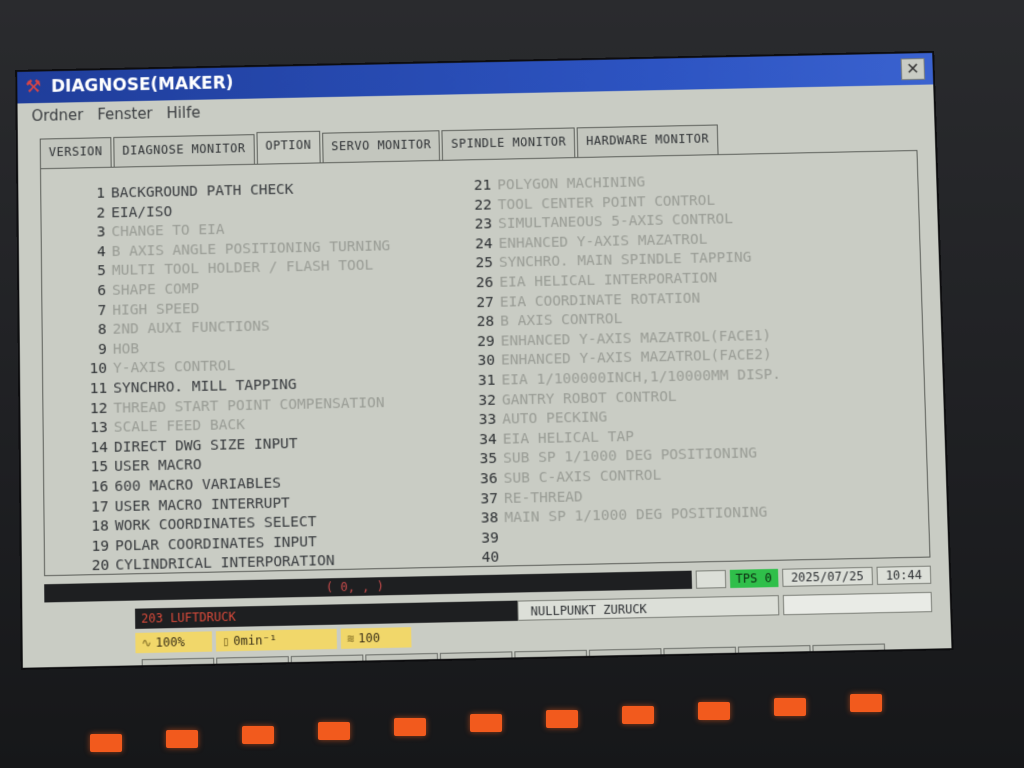 This screenshot has width=1024, height=768. I want to click on option-number: 36, so click(488, 479).